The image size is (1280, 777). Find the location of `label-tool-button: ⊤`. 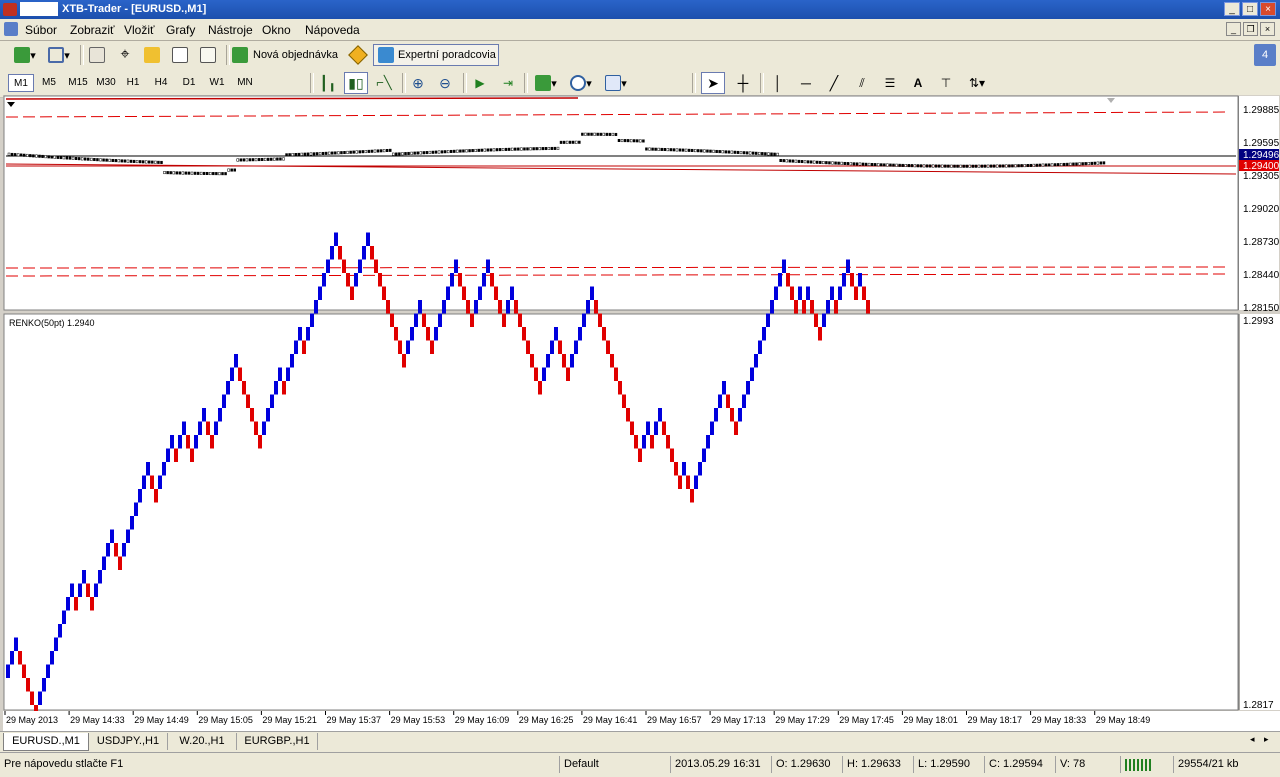

label-tool-button: ⊤ is located at coordinates (946, 83).